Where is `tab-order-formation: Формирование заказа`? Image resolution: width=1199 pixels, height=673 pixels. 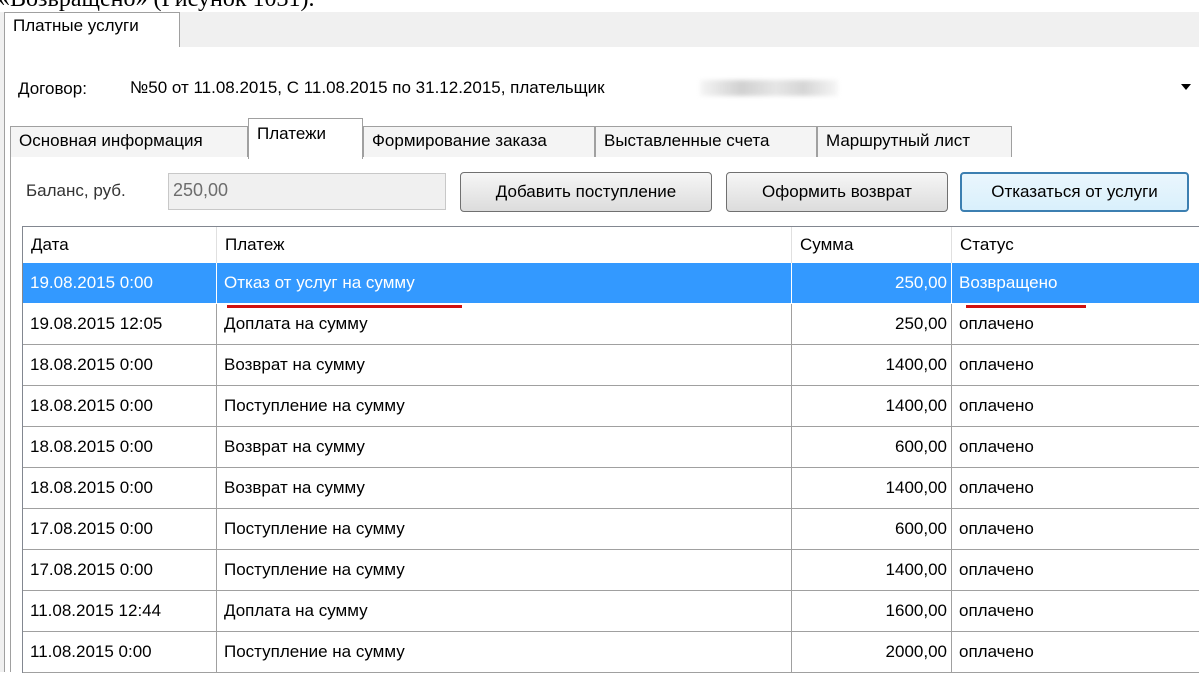
tab-order-formation: Формирование заказа is located at coordinates (479, 142).